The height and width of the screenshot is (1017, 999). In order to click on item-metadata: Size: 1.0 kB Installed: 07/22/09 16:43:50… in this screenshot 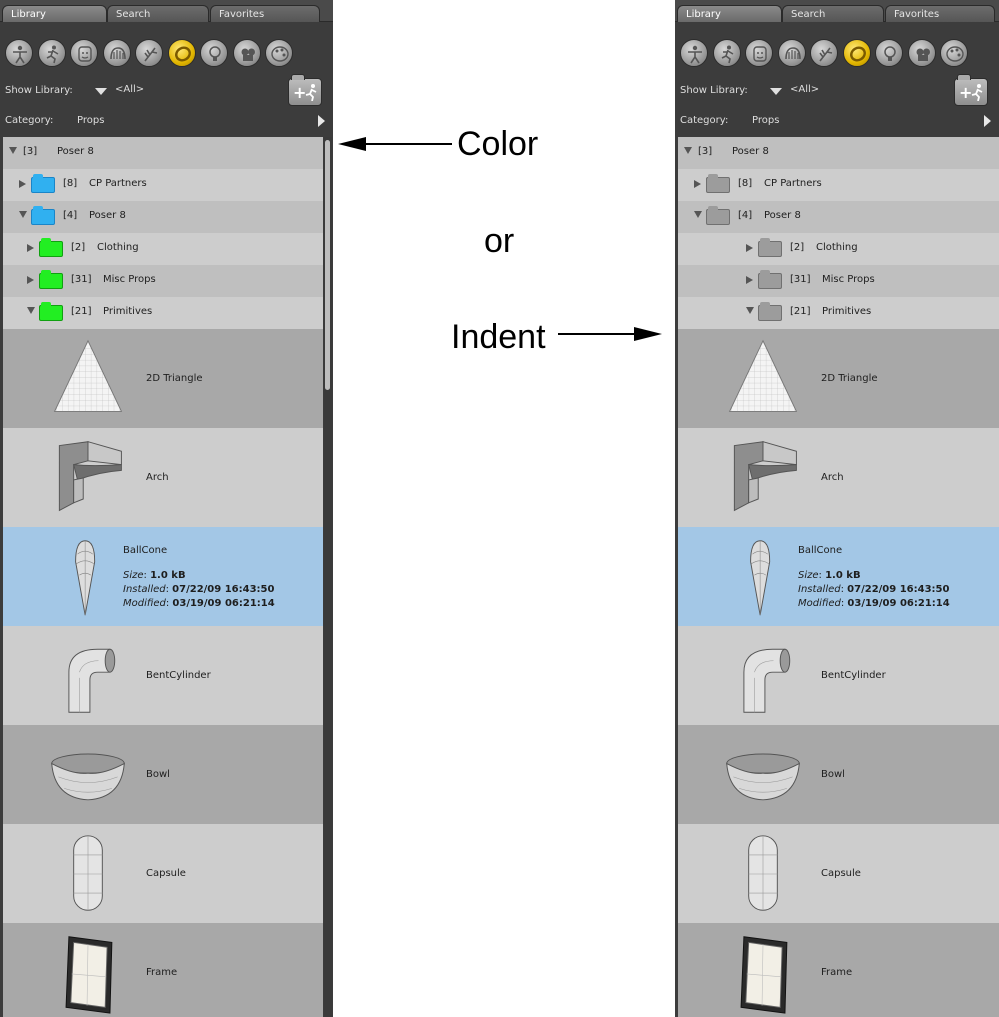, I will do `click(874, 590)`.